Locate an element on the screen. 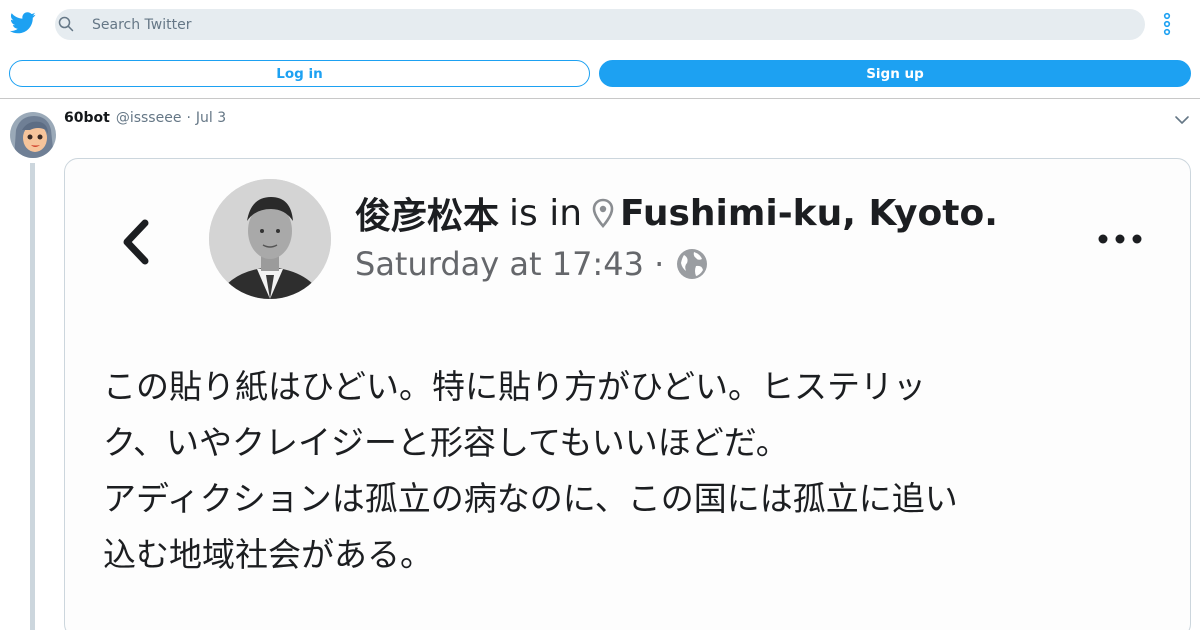  more-vertical-icon is located at coordinates (1167, 24).